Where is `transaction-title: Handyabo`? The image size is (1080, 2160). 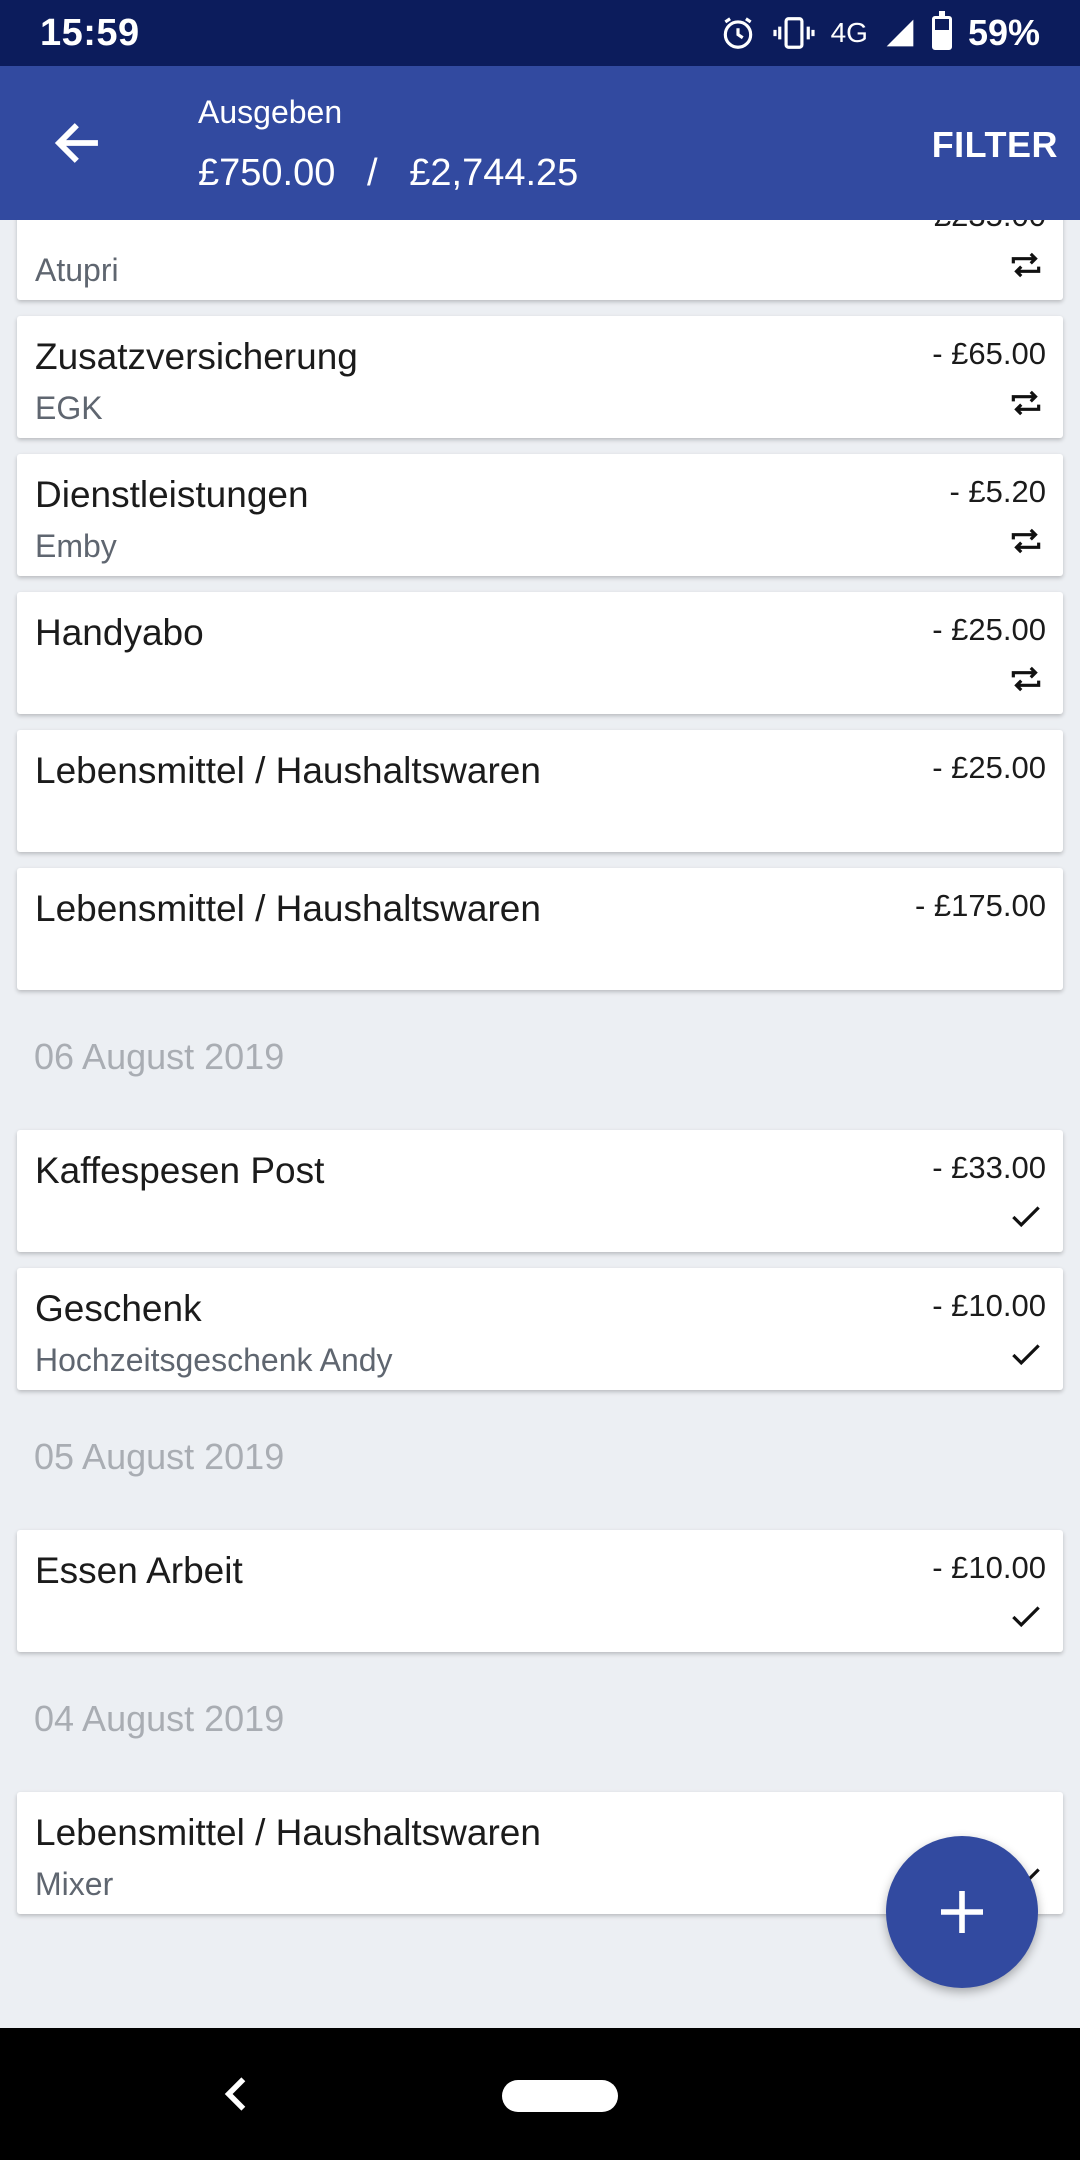
transaction-title: Handyabo is located at coordinates (119, 632).